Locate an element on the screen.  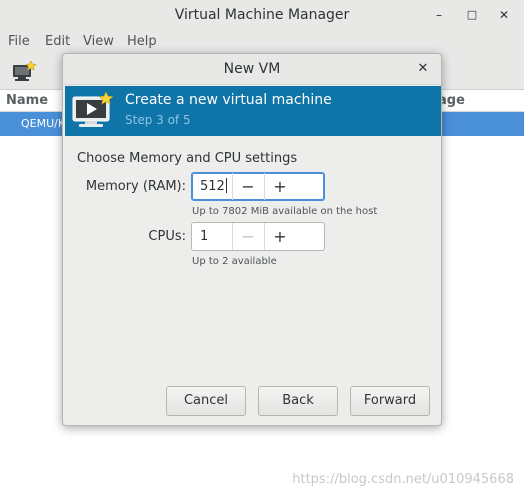
banner-step: Step 3 of 5 is located at coordinates (158, 120).